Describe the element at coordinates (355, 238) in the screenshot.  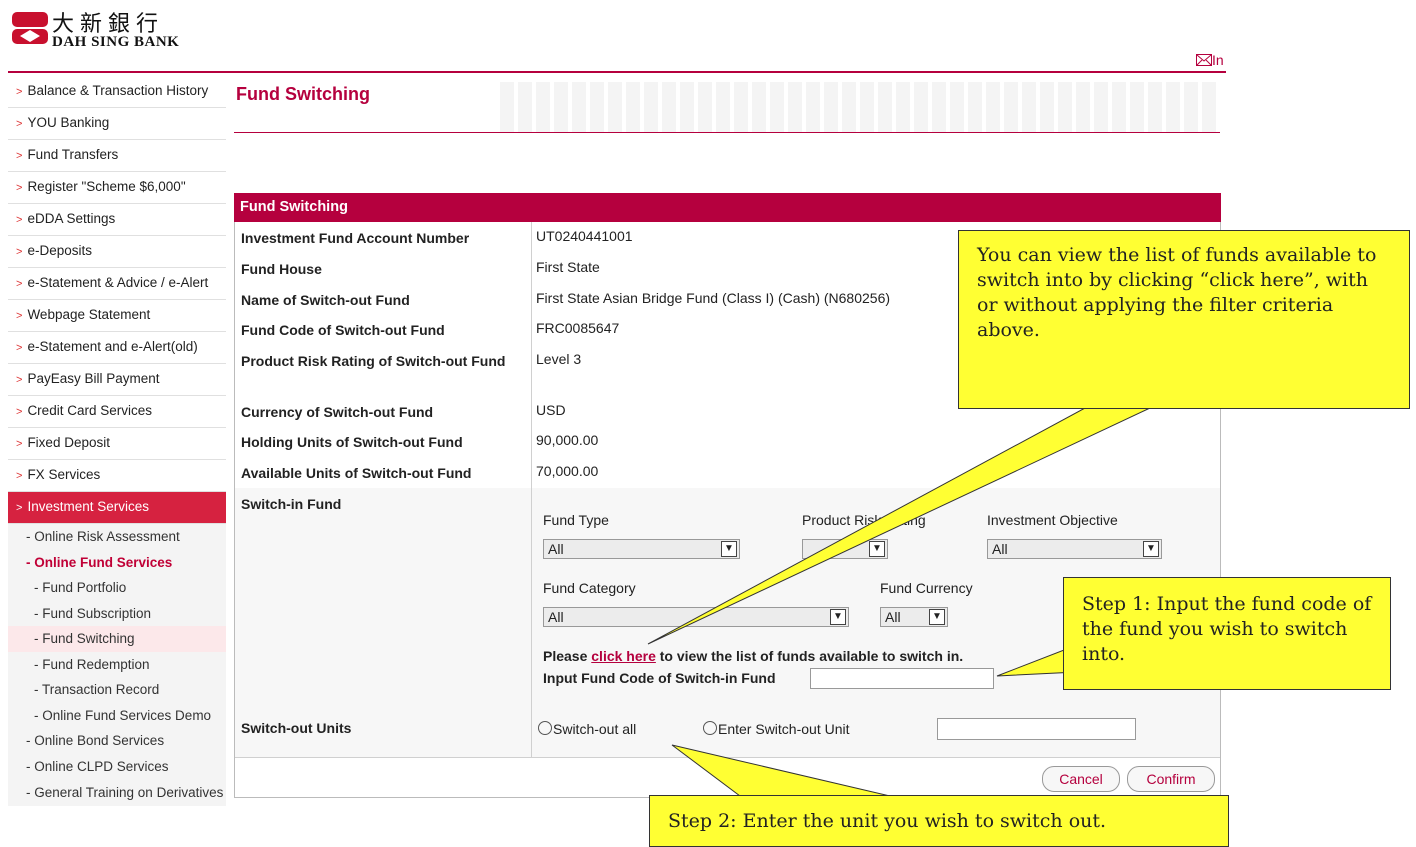
I see `detail-label: Investment Fund Account Number` at that location.